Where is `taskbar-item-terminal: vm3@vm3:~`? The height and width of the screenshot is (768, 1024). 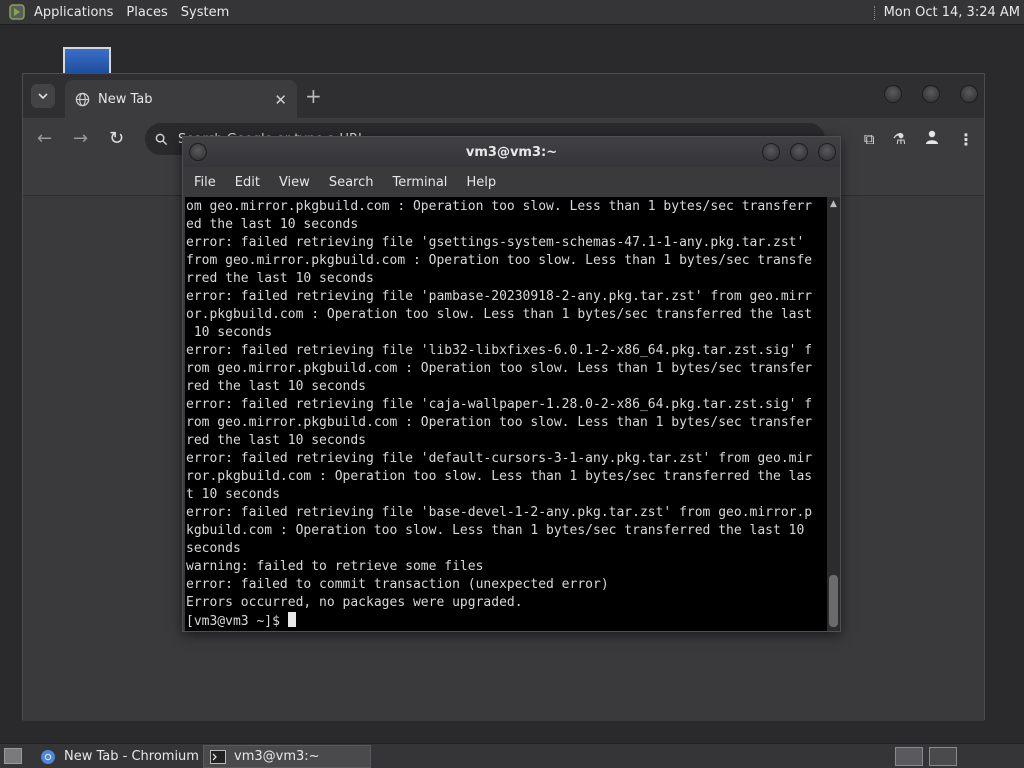 taskbar-item-terminal: vm3@vm3:~ is located at coordinates (287, 756).